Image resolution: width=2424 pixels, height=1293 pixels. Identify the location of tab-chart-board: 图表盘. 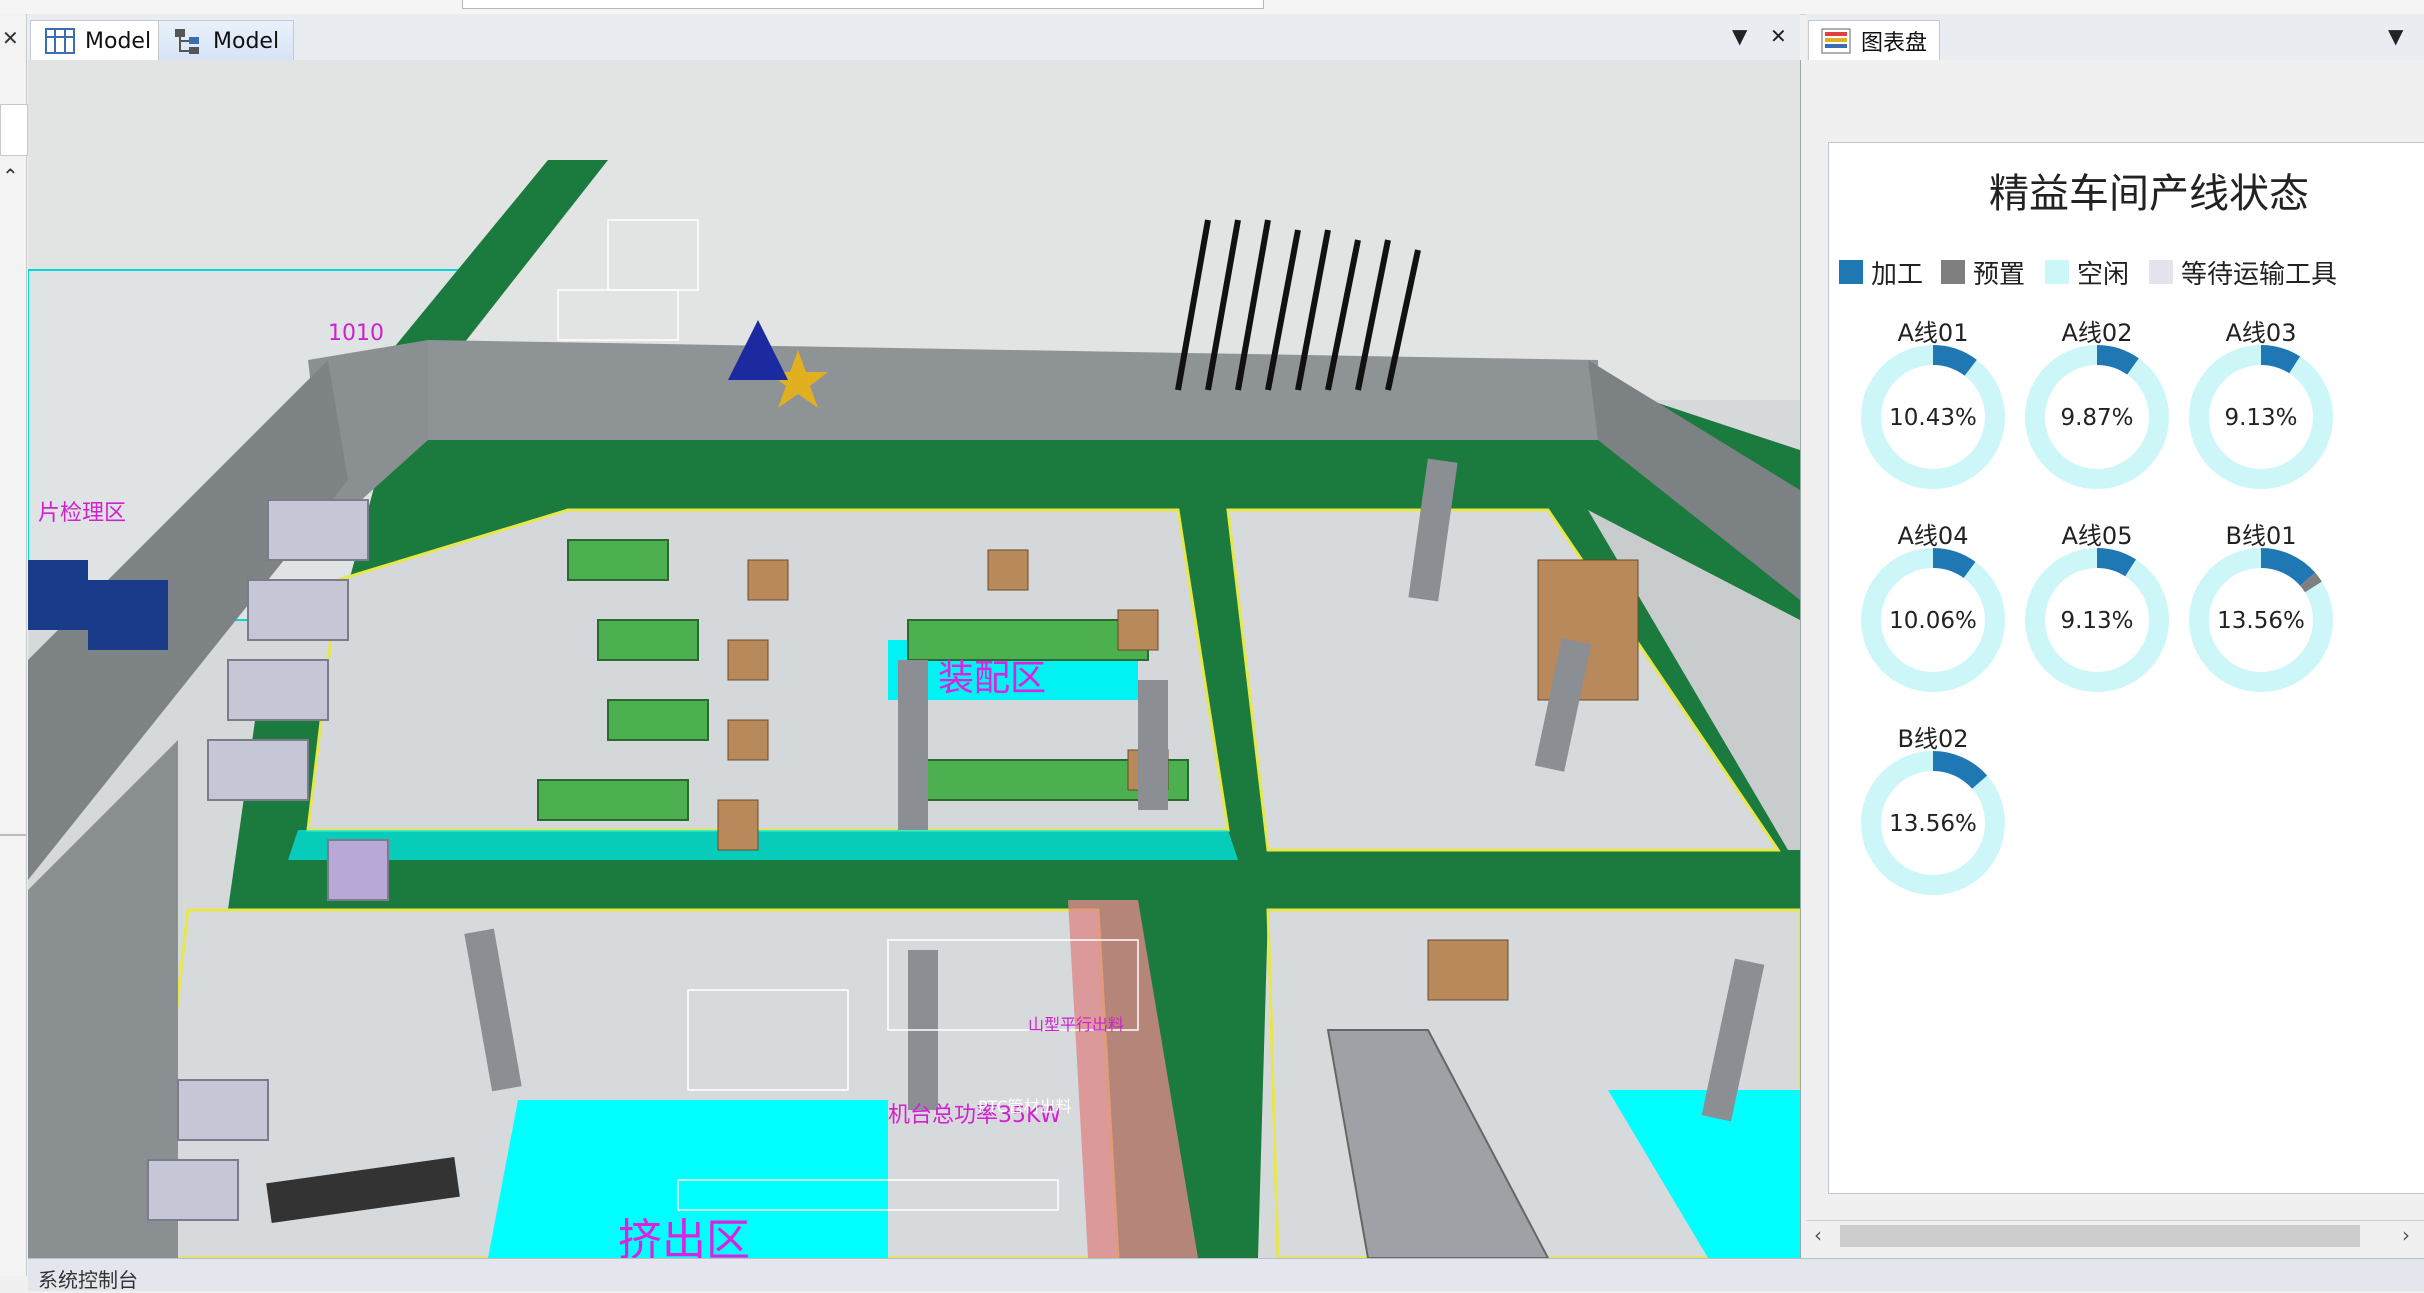
(1874, 40).